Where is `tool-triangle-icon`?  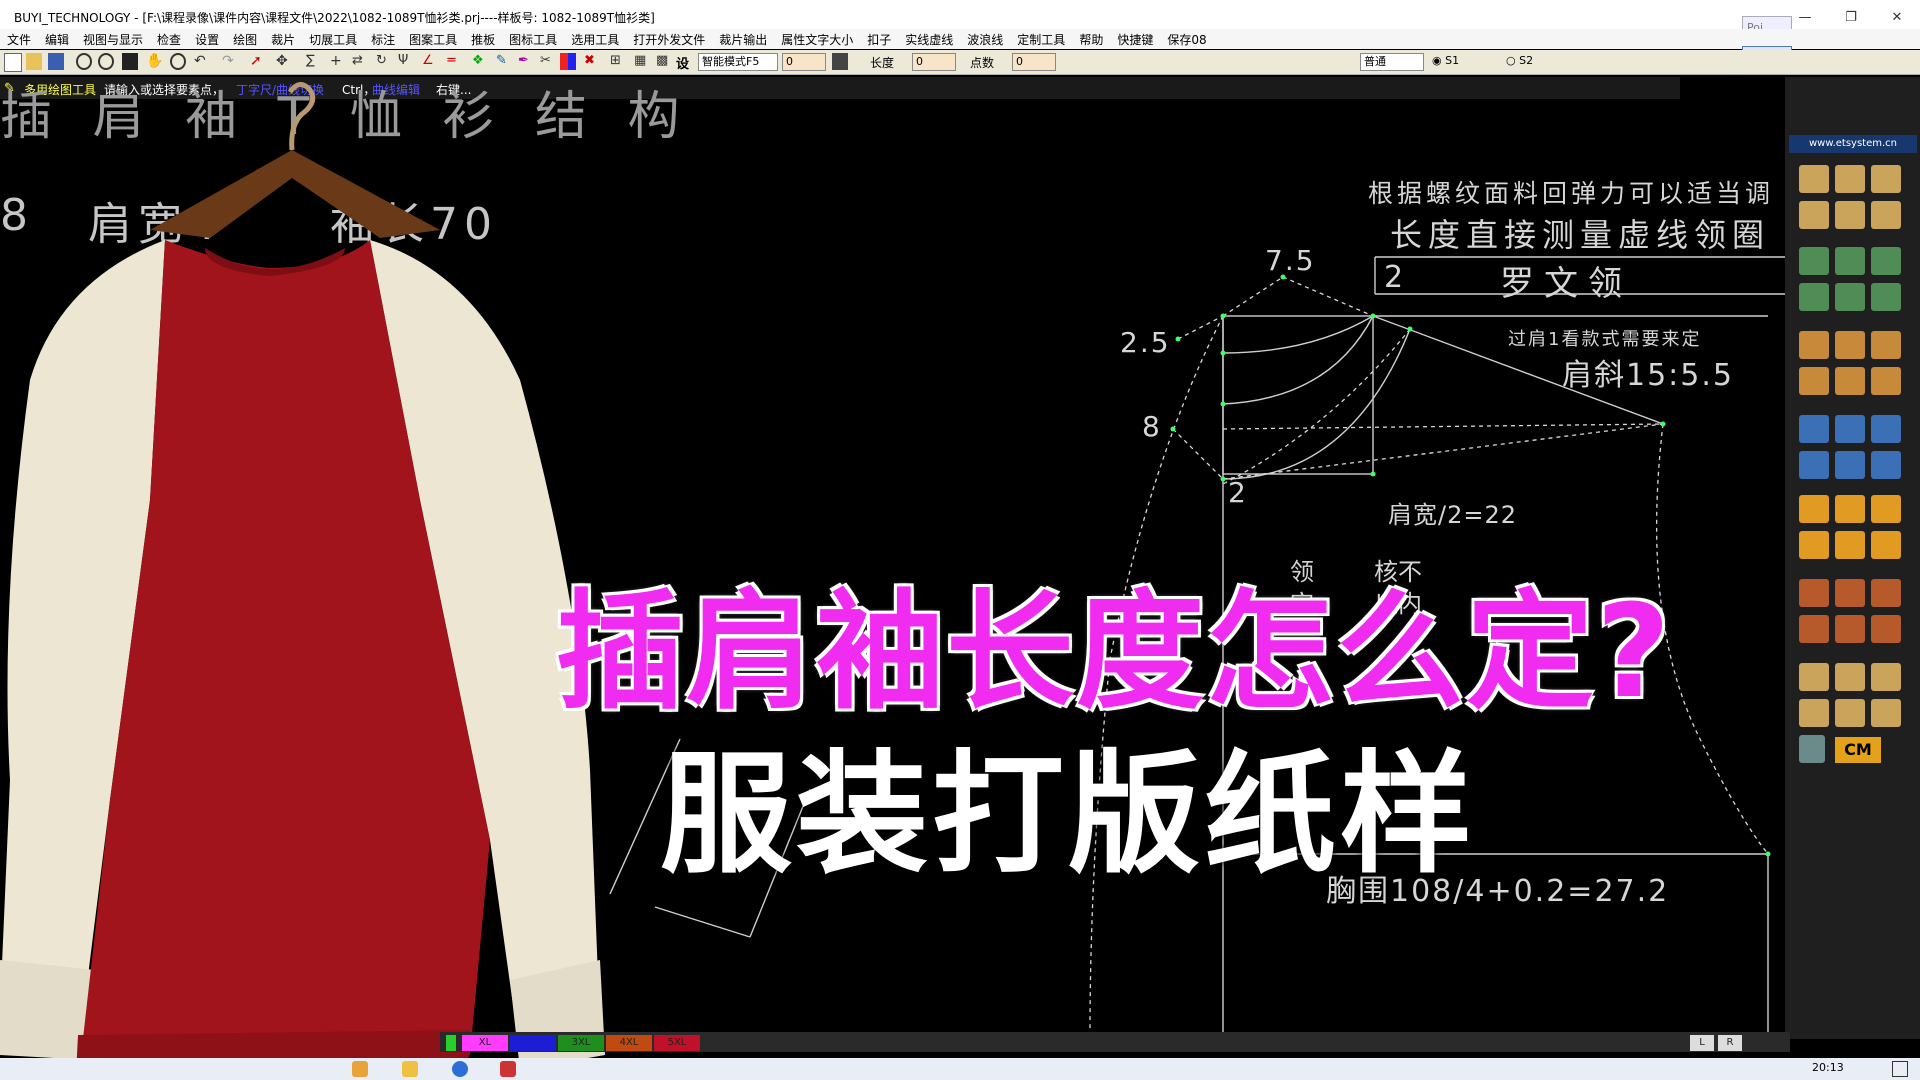
tool-triangle-icon is located at coordinates (1850, 677).